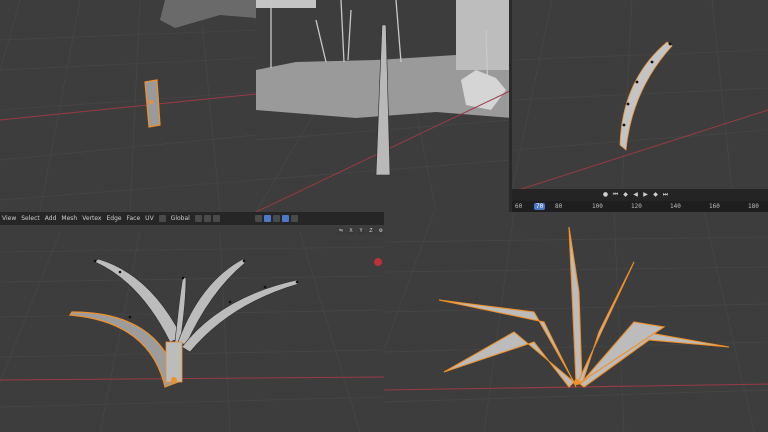  I want to click on prev-key-icon: ◆, so click(625, 194).